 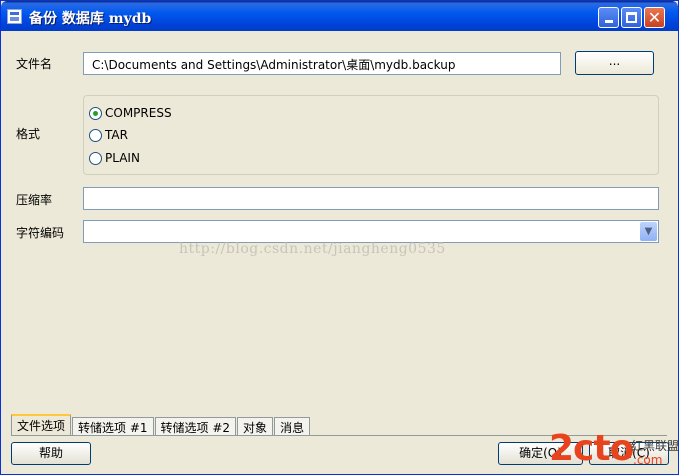 I want to click on watermark-text: http://blog.csdn.net/jiangheng0535, so click(x=312, y=249).